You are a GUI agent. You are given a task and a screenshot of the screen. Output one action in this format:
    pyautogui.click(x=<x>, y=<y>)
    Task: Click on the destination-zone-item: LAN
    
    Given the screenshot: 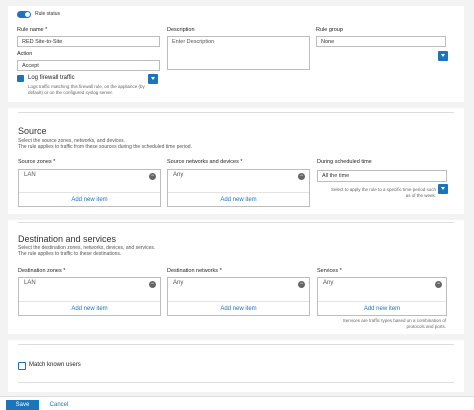 What is the action you would take?
    pyautogui.click(x=30, y=283)
    